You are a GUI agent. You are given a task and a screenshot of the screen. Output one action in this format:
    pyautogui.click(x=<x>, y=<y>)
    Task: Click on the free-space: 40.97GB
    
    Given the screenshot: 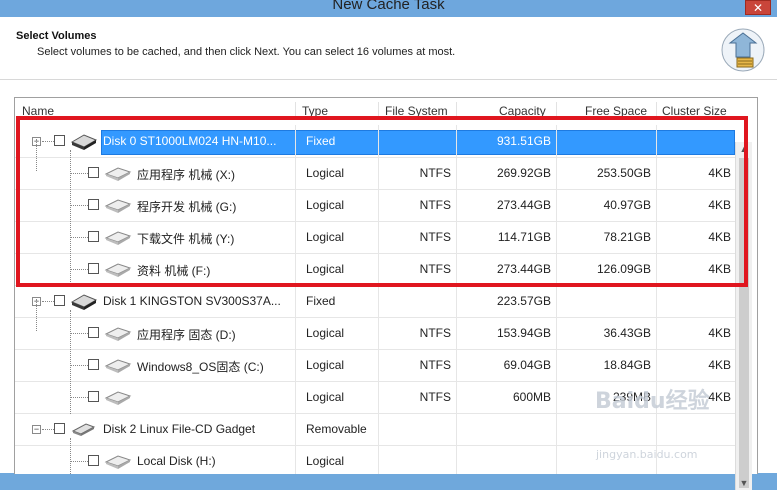 What is the action you would take?
    pyautogui.click(x=627, y=205)
    